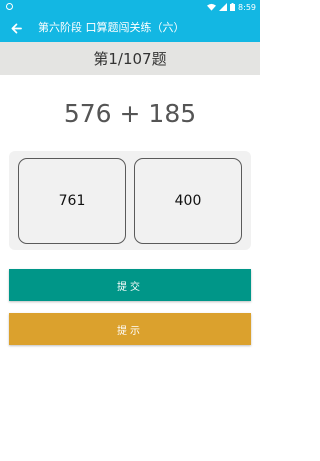 This screenshot has width=320, height=461. What do you see at coordinates (130, 7) in the screenshot?
I see `status-bar: 8:59` at bounding box center [130, 7].